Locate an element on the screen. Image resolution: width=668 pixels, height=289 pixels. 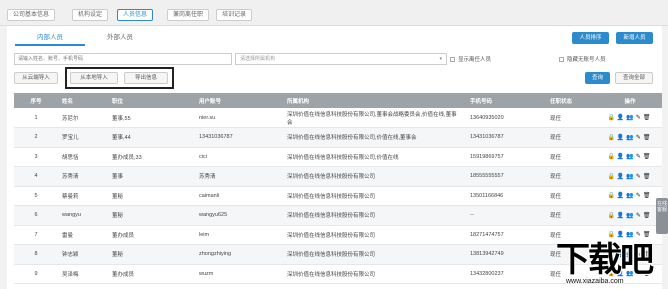
tab-company-info: 公司基本信息 is located at coordinates (31, 15).